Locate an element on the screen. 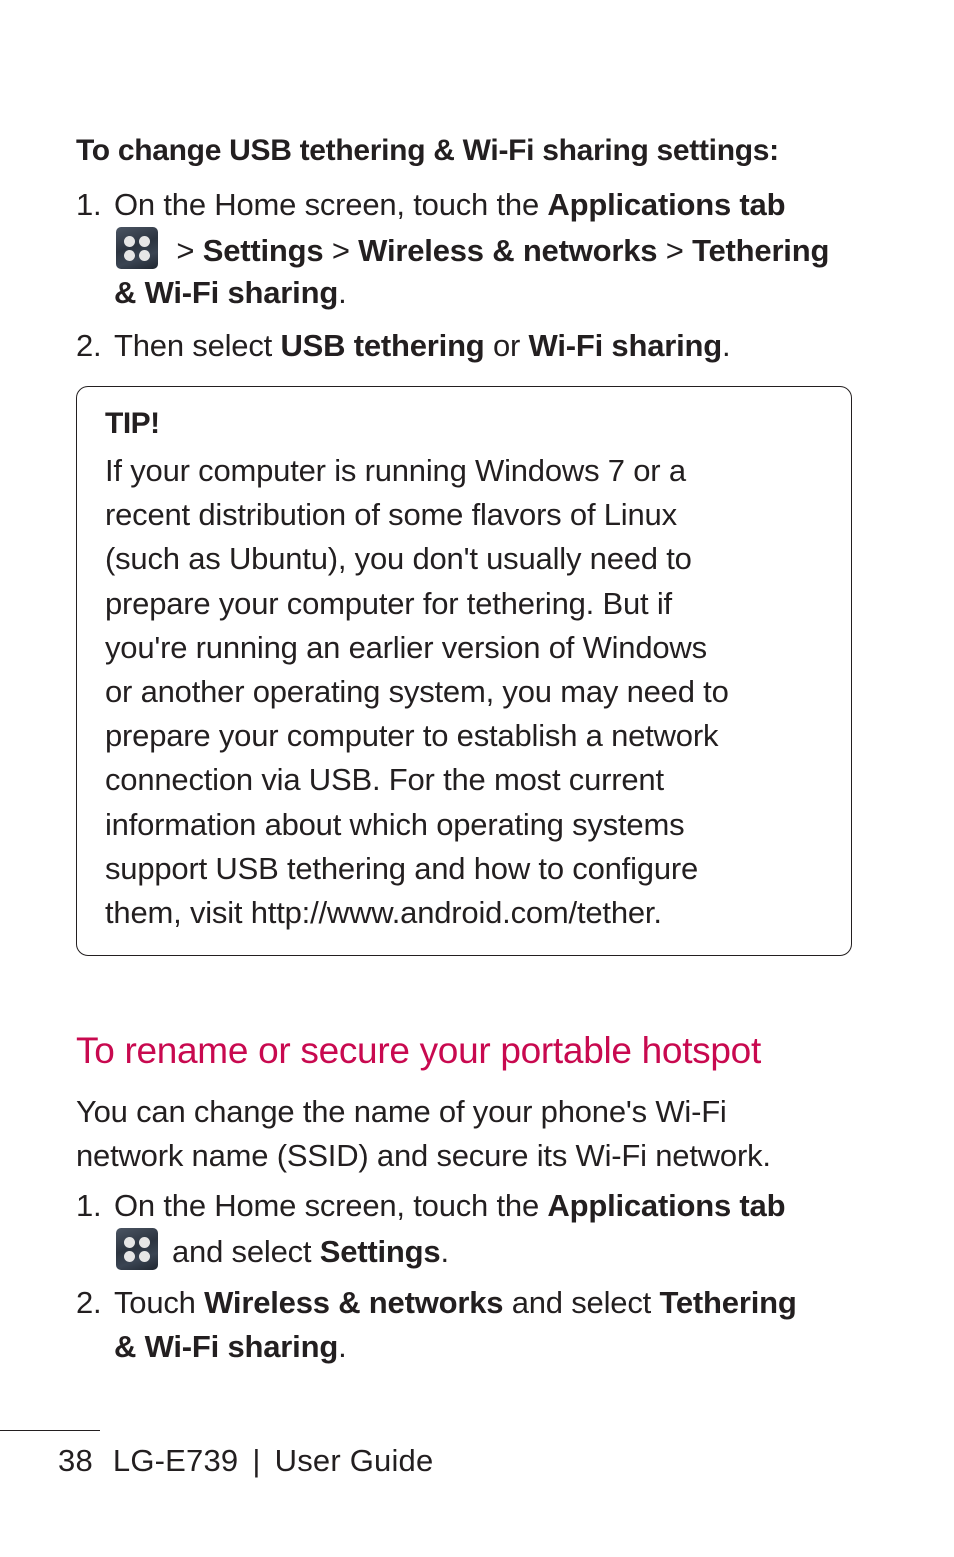  guide-title: User Guide is located at coordinates (354, 1460).